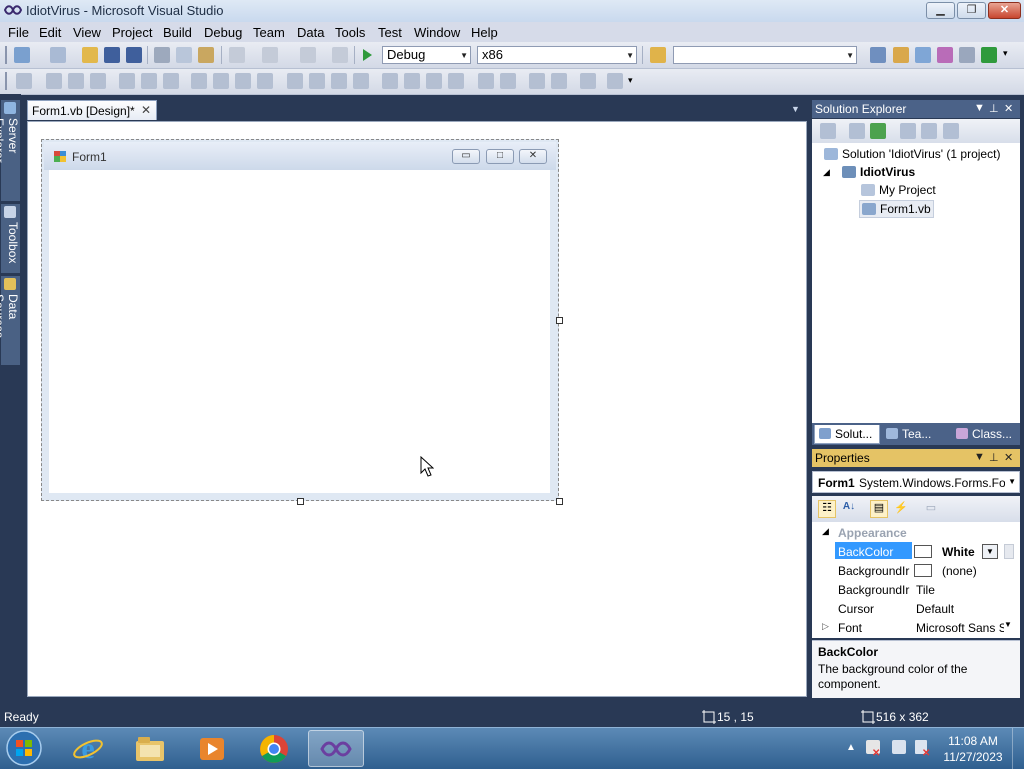 The height and width of the screenshot is (769, 1024). I want to click on bring-to-front-icon, so click(537, 81).